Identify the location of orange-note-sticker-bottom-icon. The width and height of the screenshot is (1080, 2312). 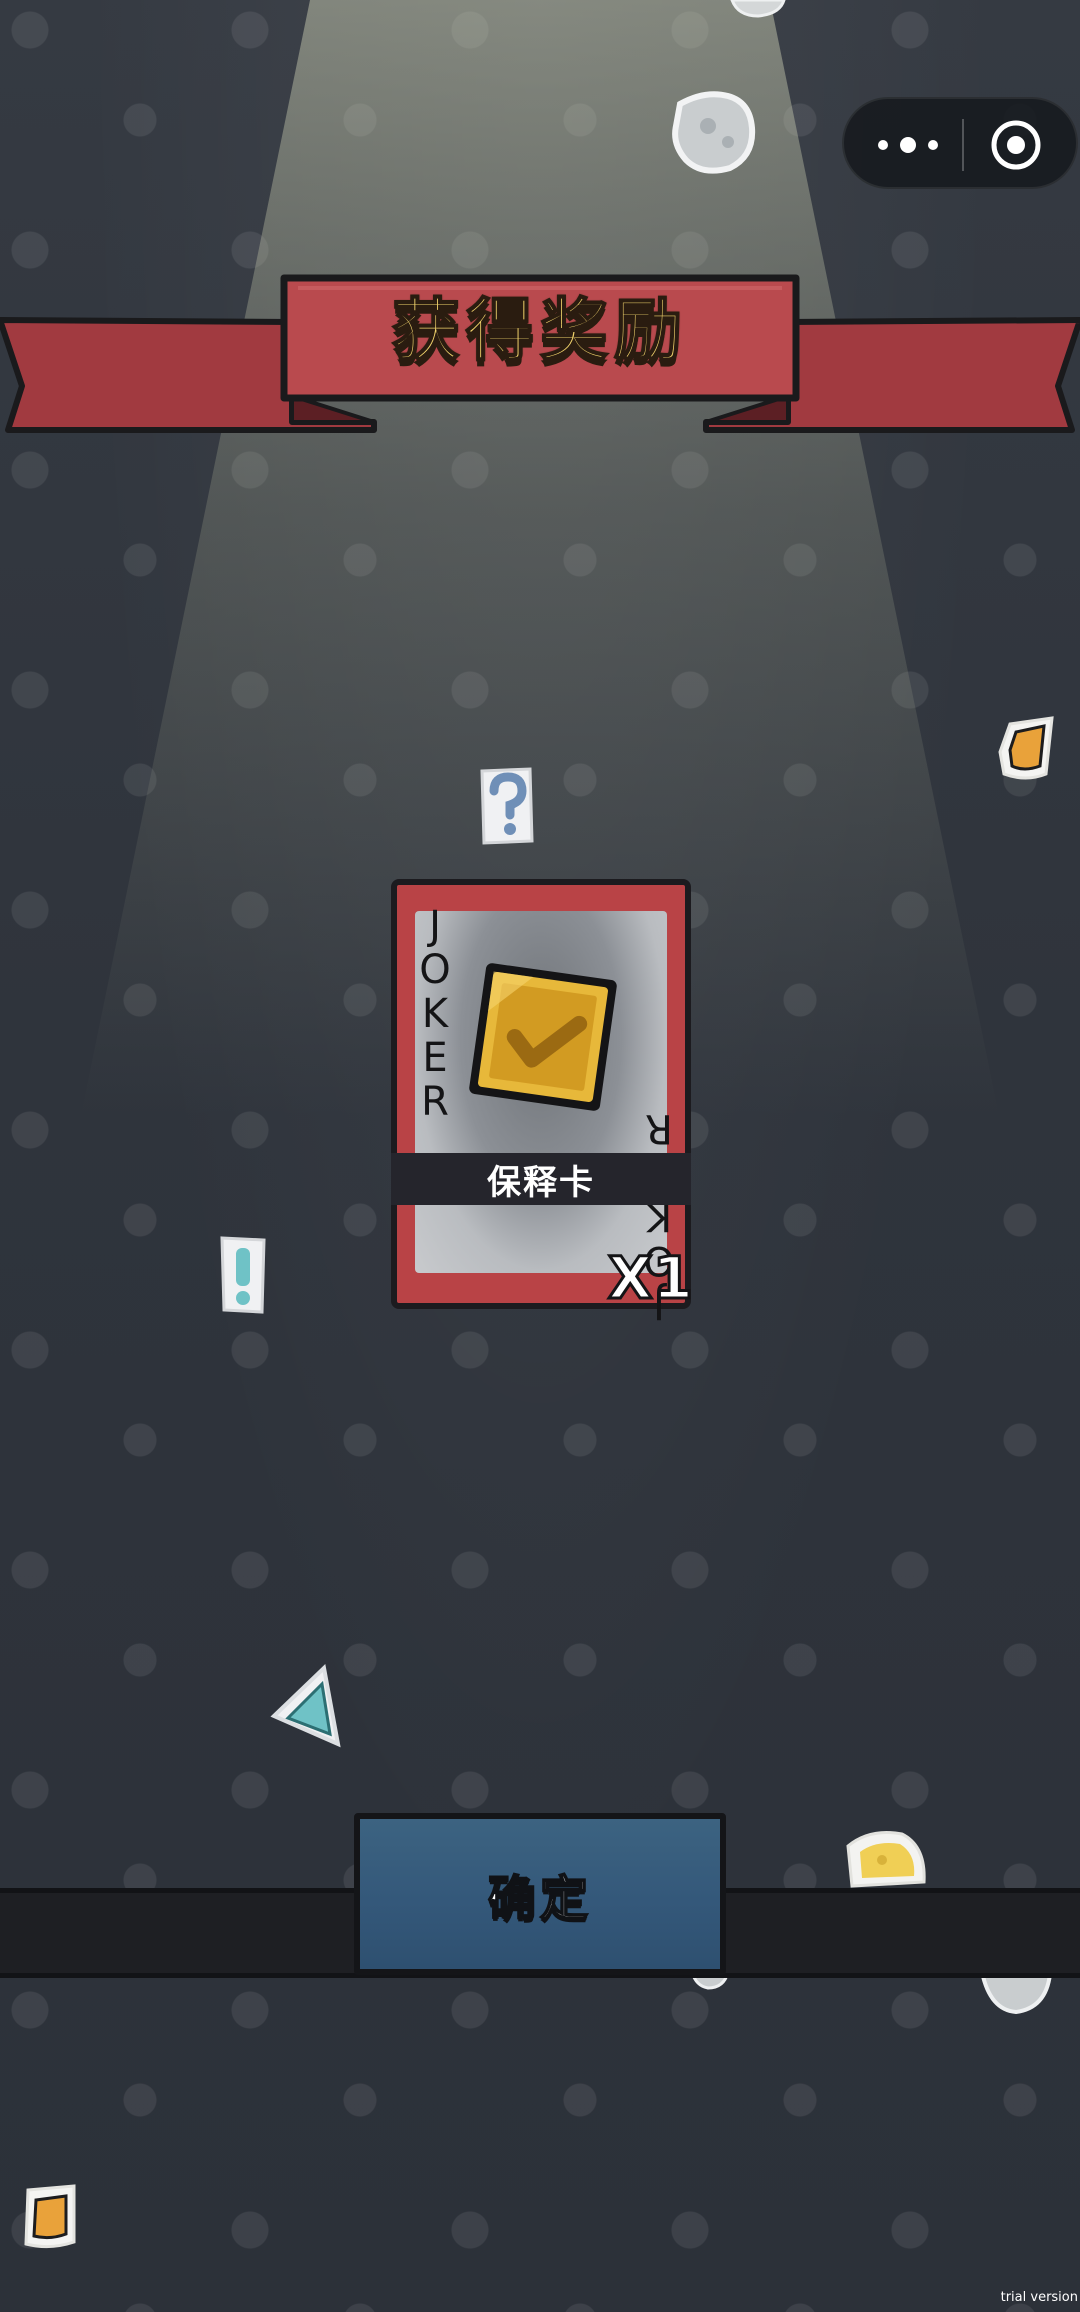
(50, 2216).